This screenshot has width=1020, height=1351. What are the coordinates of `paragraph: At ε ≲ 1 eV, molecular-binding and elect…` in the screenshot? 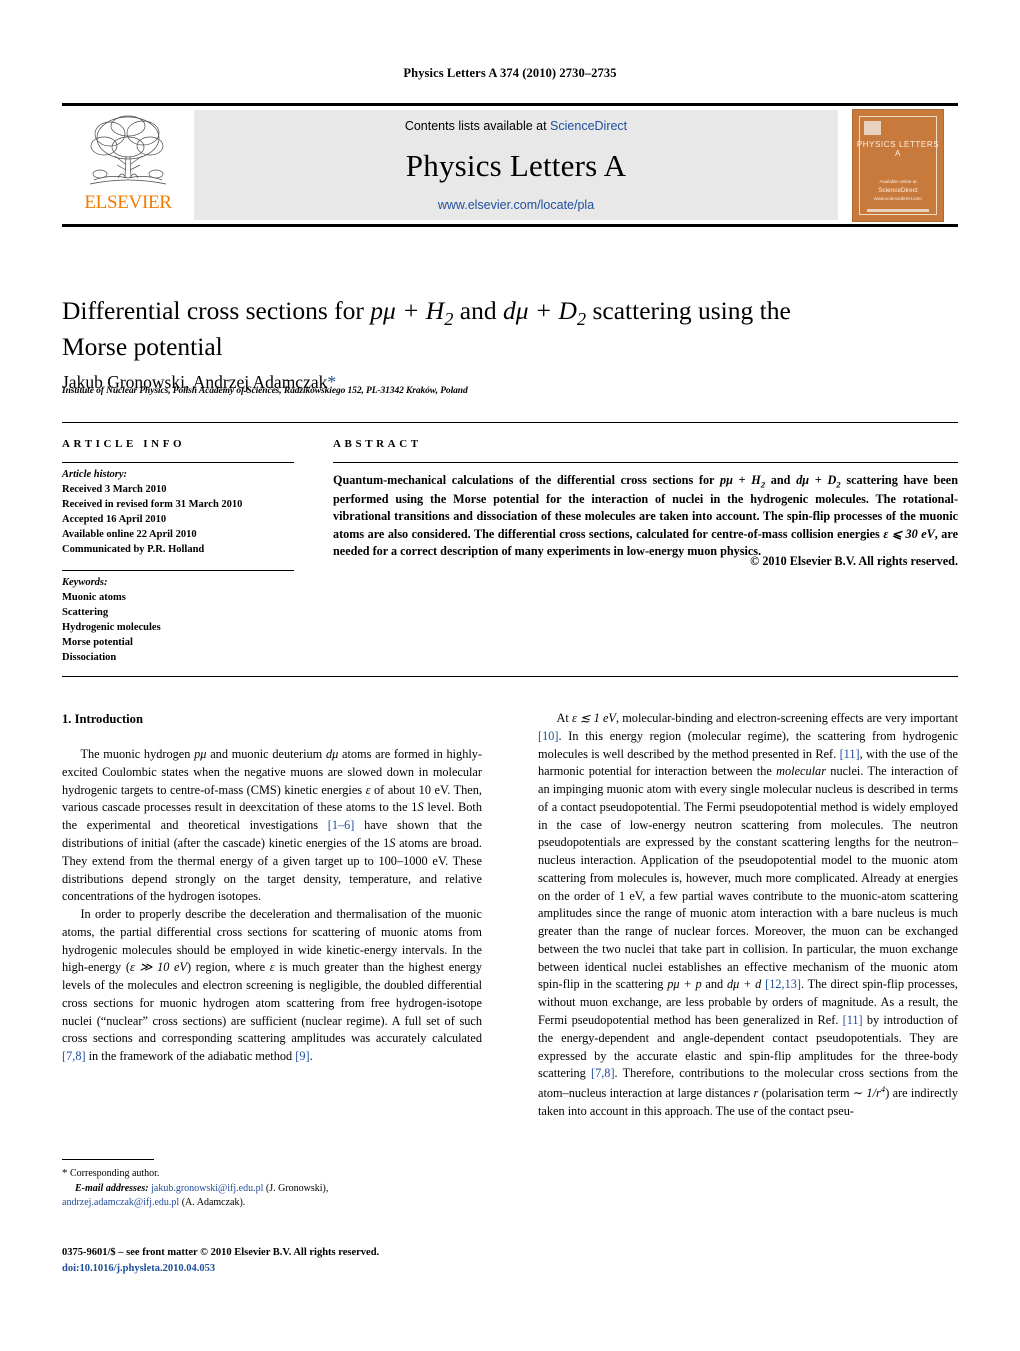 It's located at (748, 914).